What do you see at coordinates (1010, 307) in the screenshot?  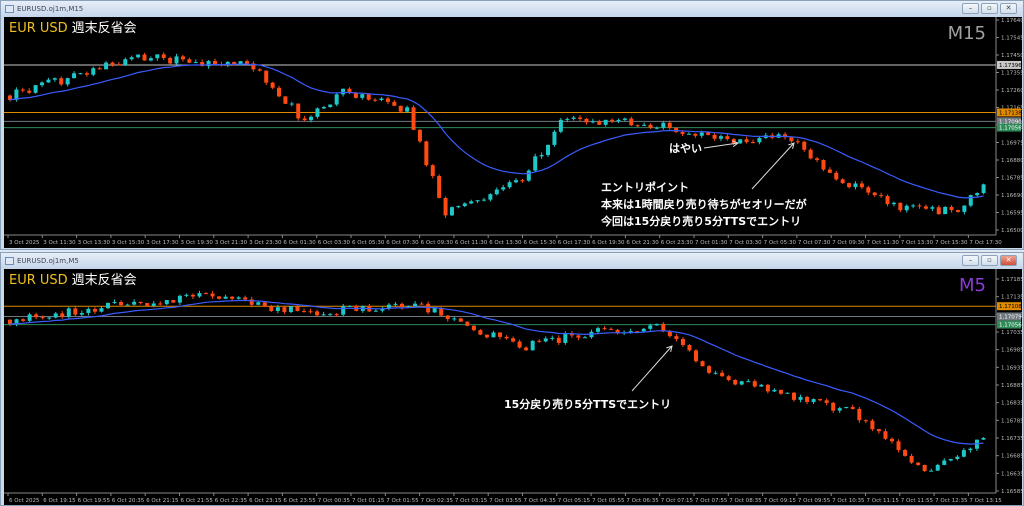 I see `price-level-label: 1.17108` at bounding box center [1010, 307].